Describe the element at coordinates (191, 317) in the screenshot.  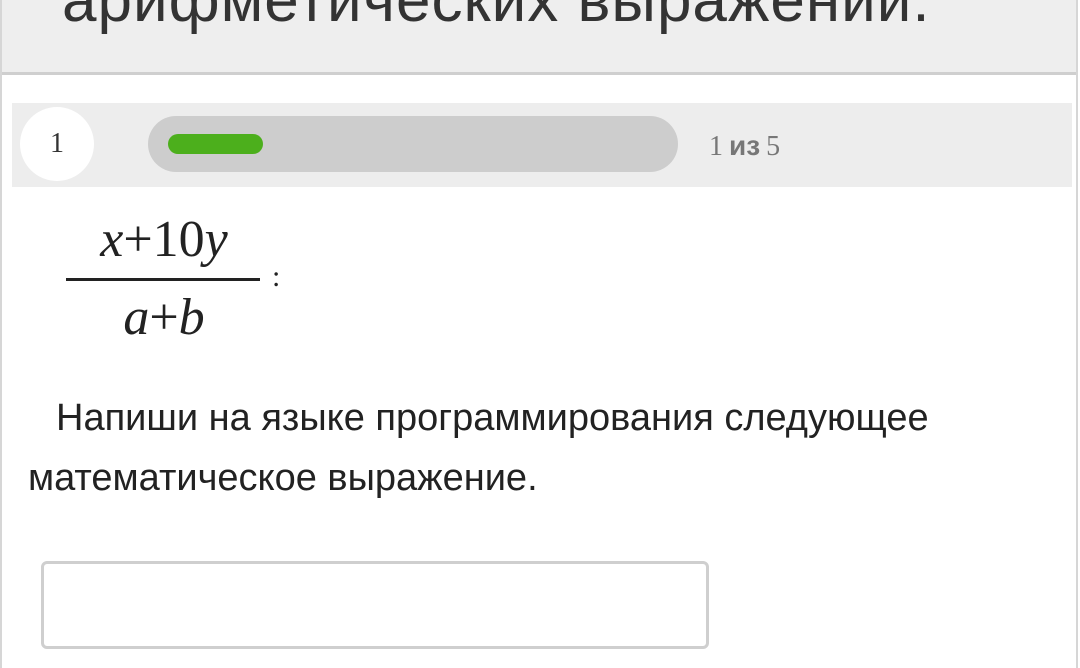
I see `var-b: b` at that location.